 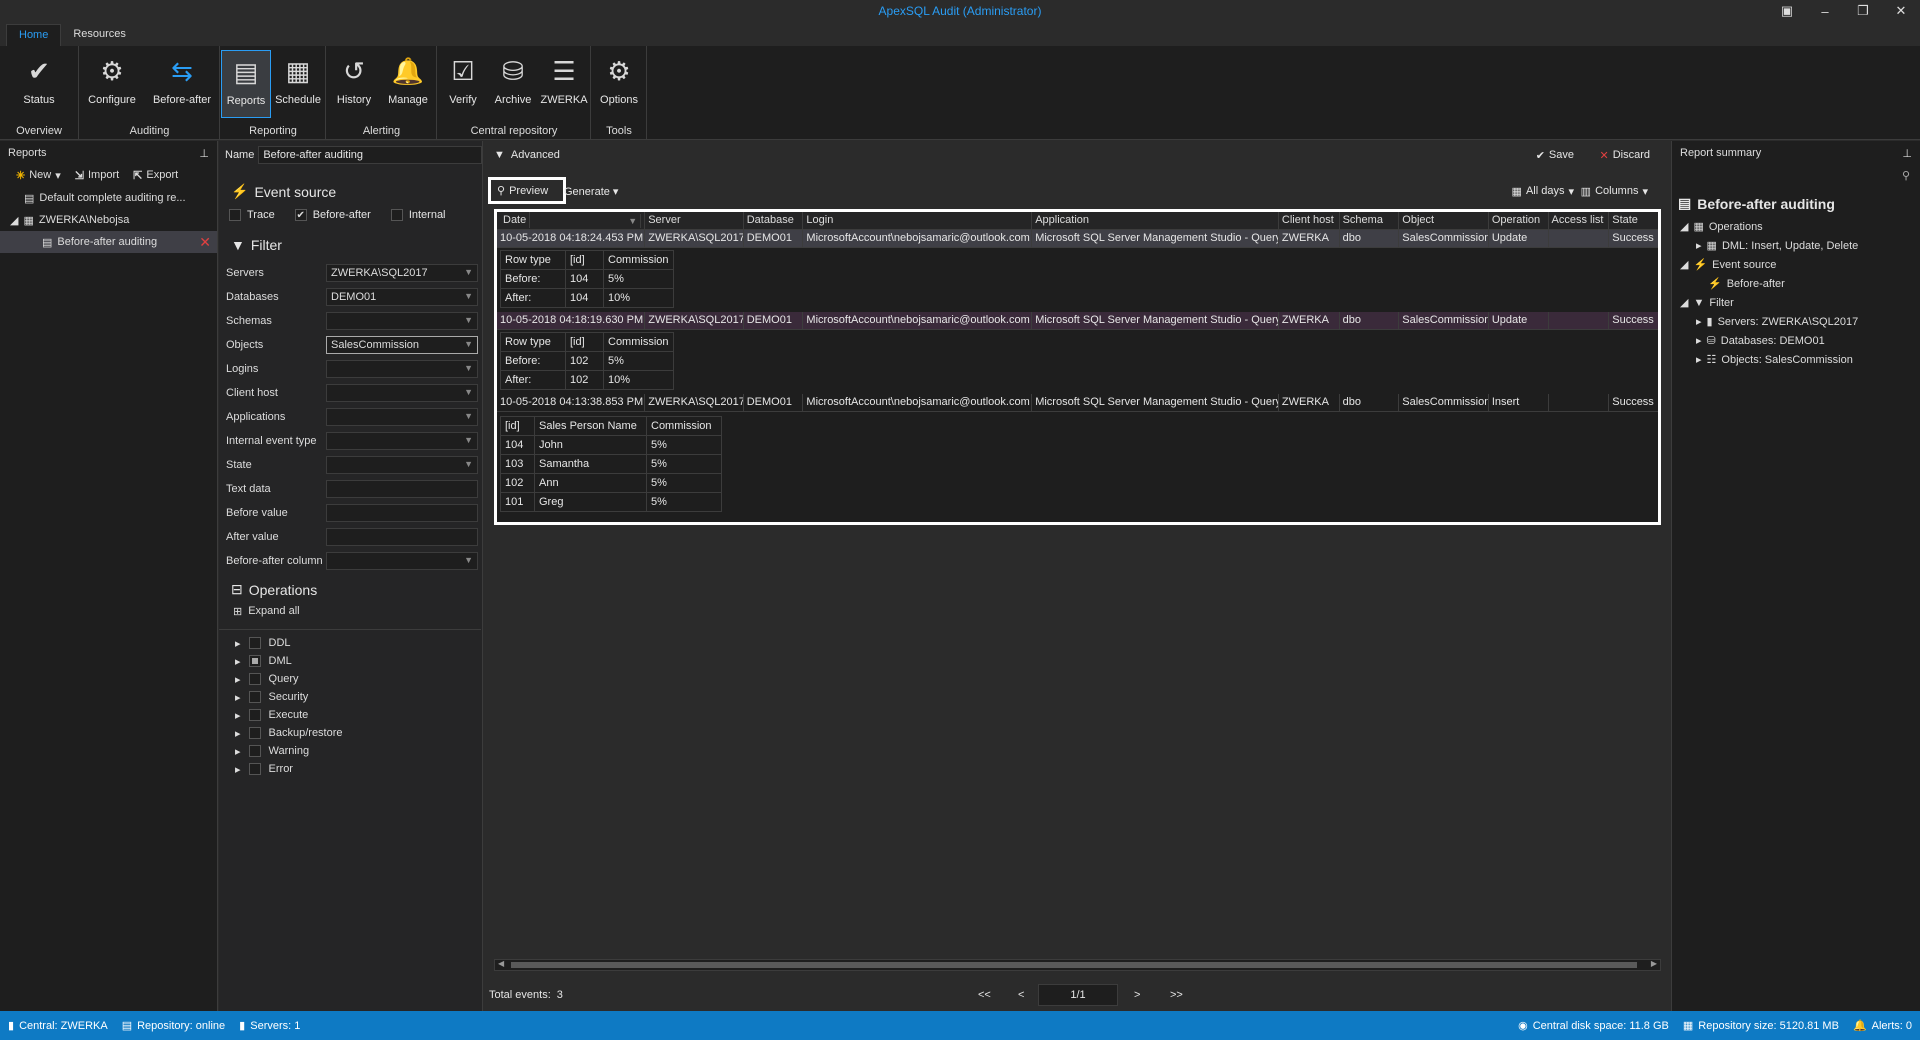 I want to click on col-client-host: Client host, so click(x=1309, y=220).